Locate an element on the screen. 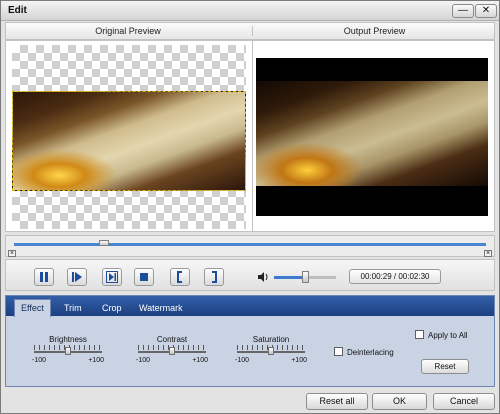 This screenshot has width=500, height=414. timeline-thumb is located at coordinates (103, 243).